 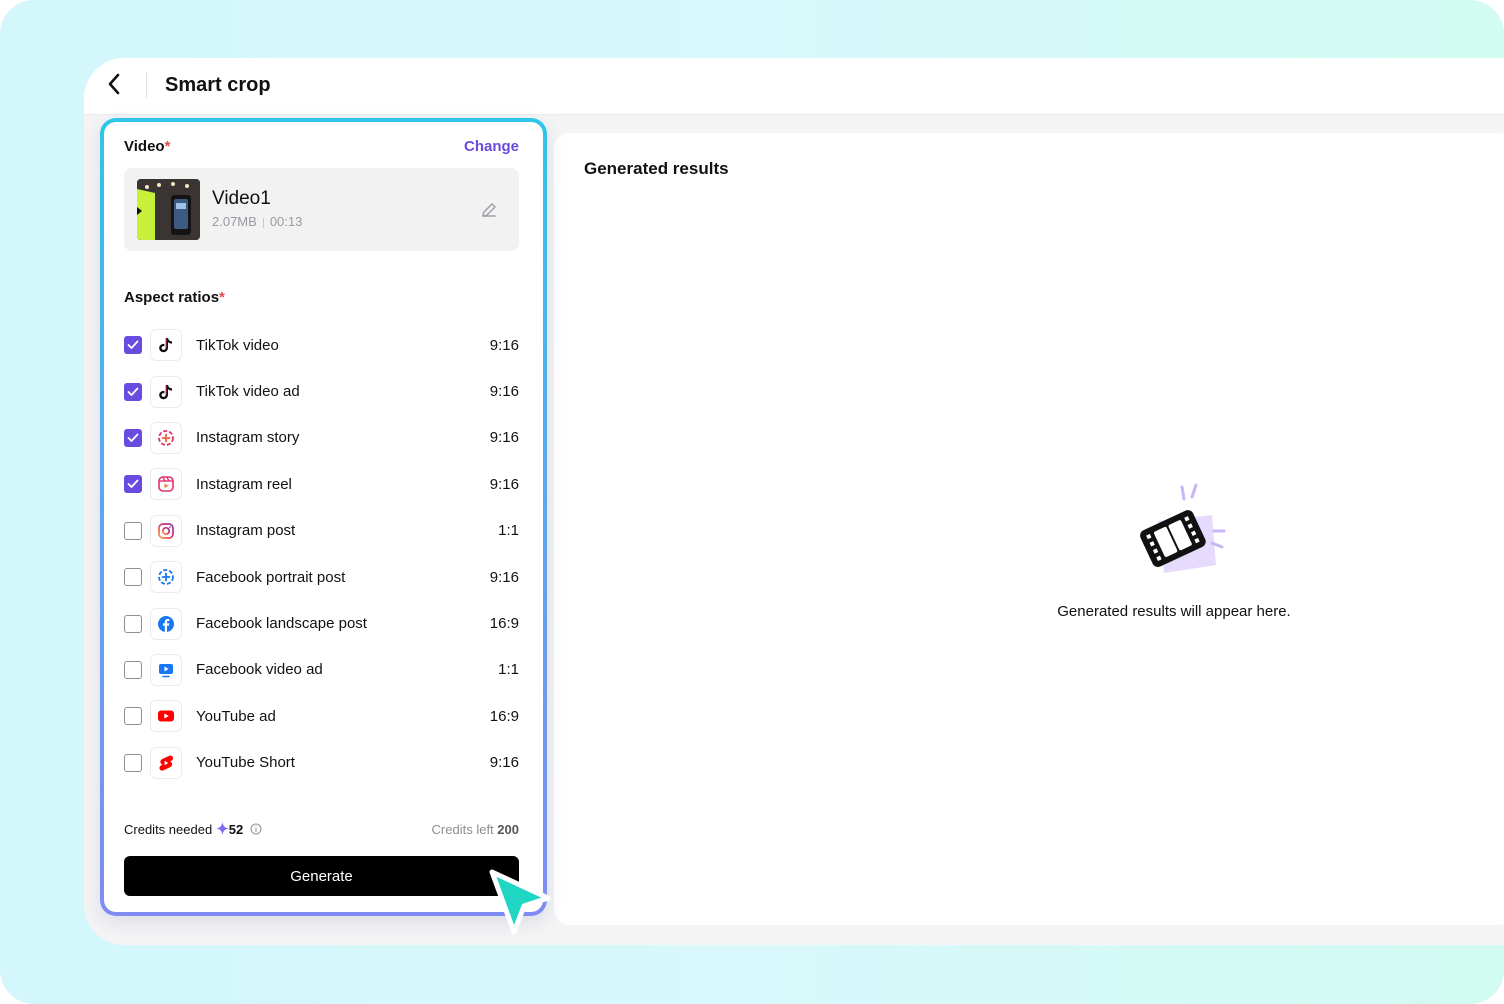 I want to click on aspect-ratio-label: YouTube Short, so click(x=245, y=763).